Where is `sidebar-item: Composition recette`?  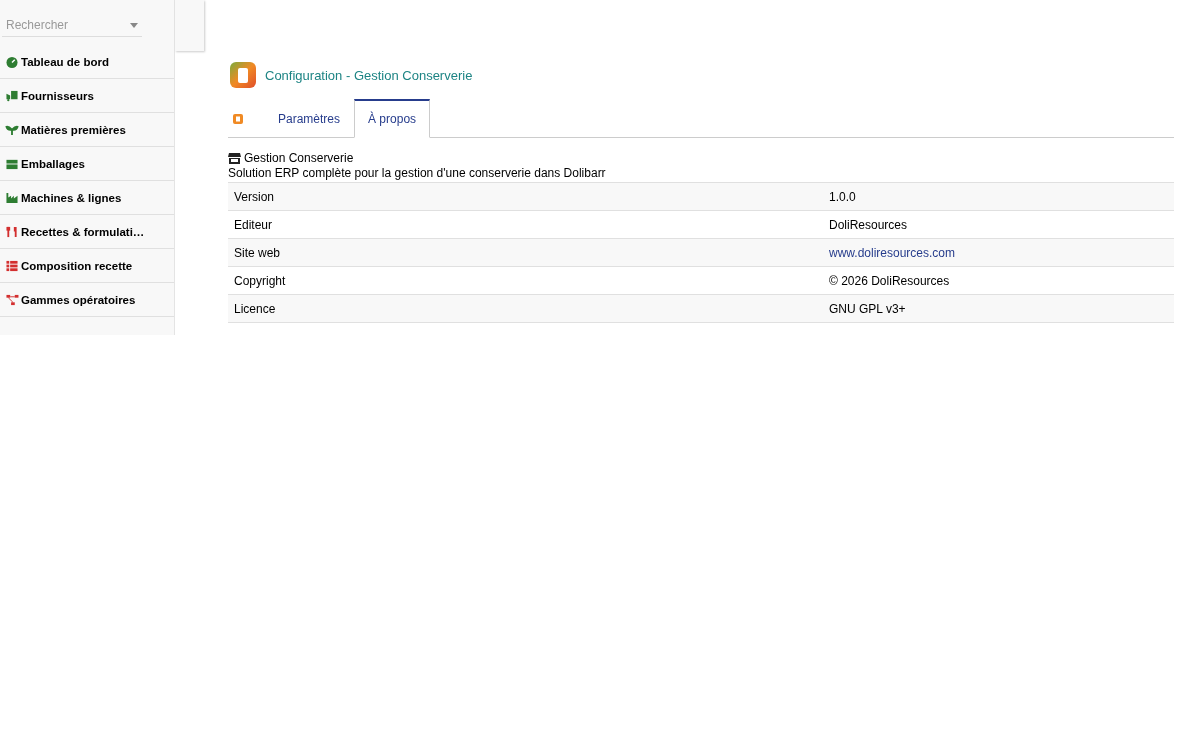 sidebar-item: Composition recette is located at coordinates (87, 266).